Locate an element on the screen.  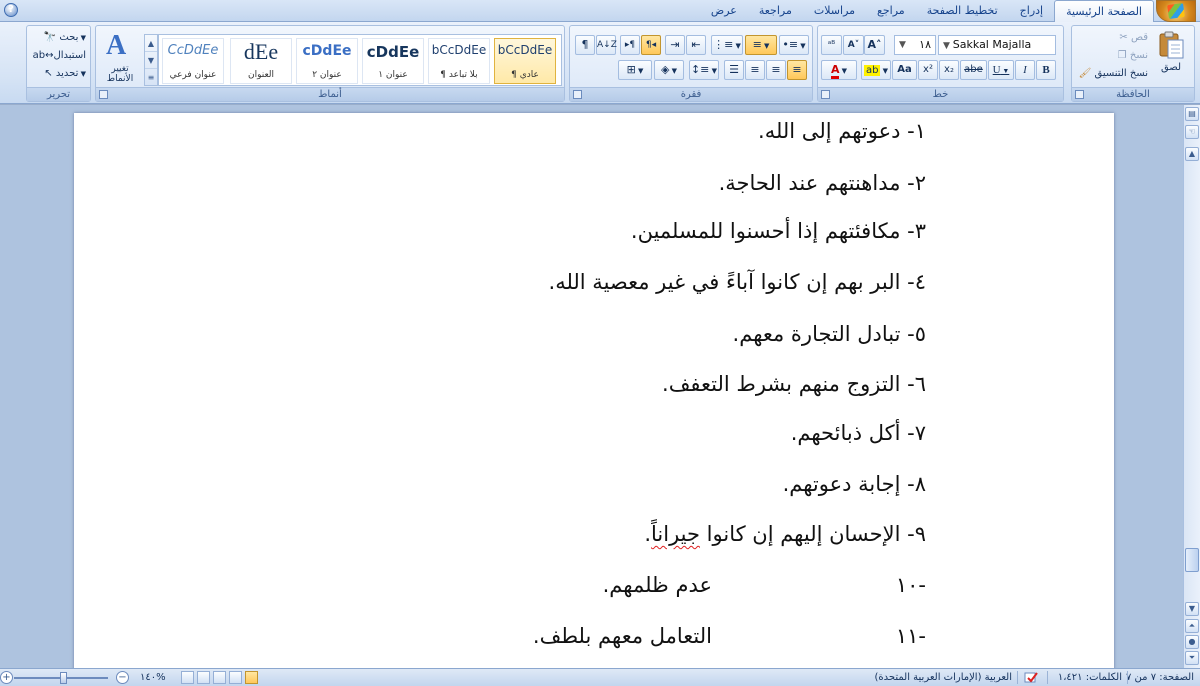
ruler-toggle-icon: ▤ is located at coordinates (1192, 114).